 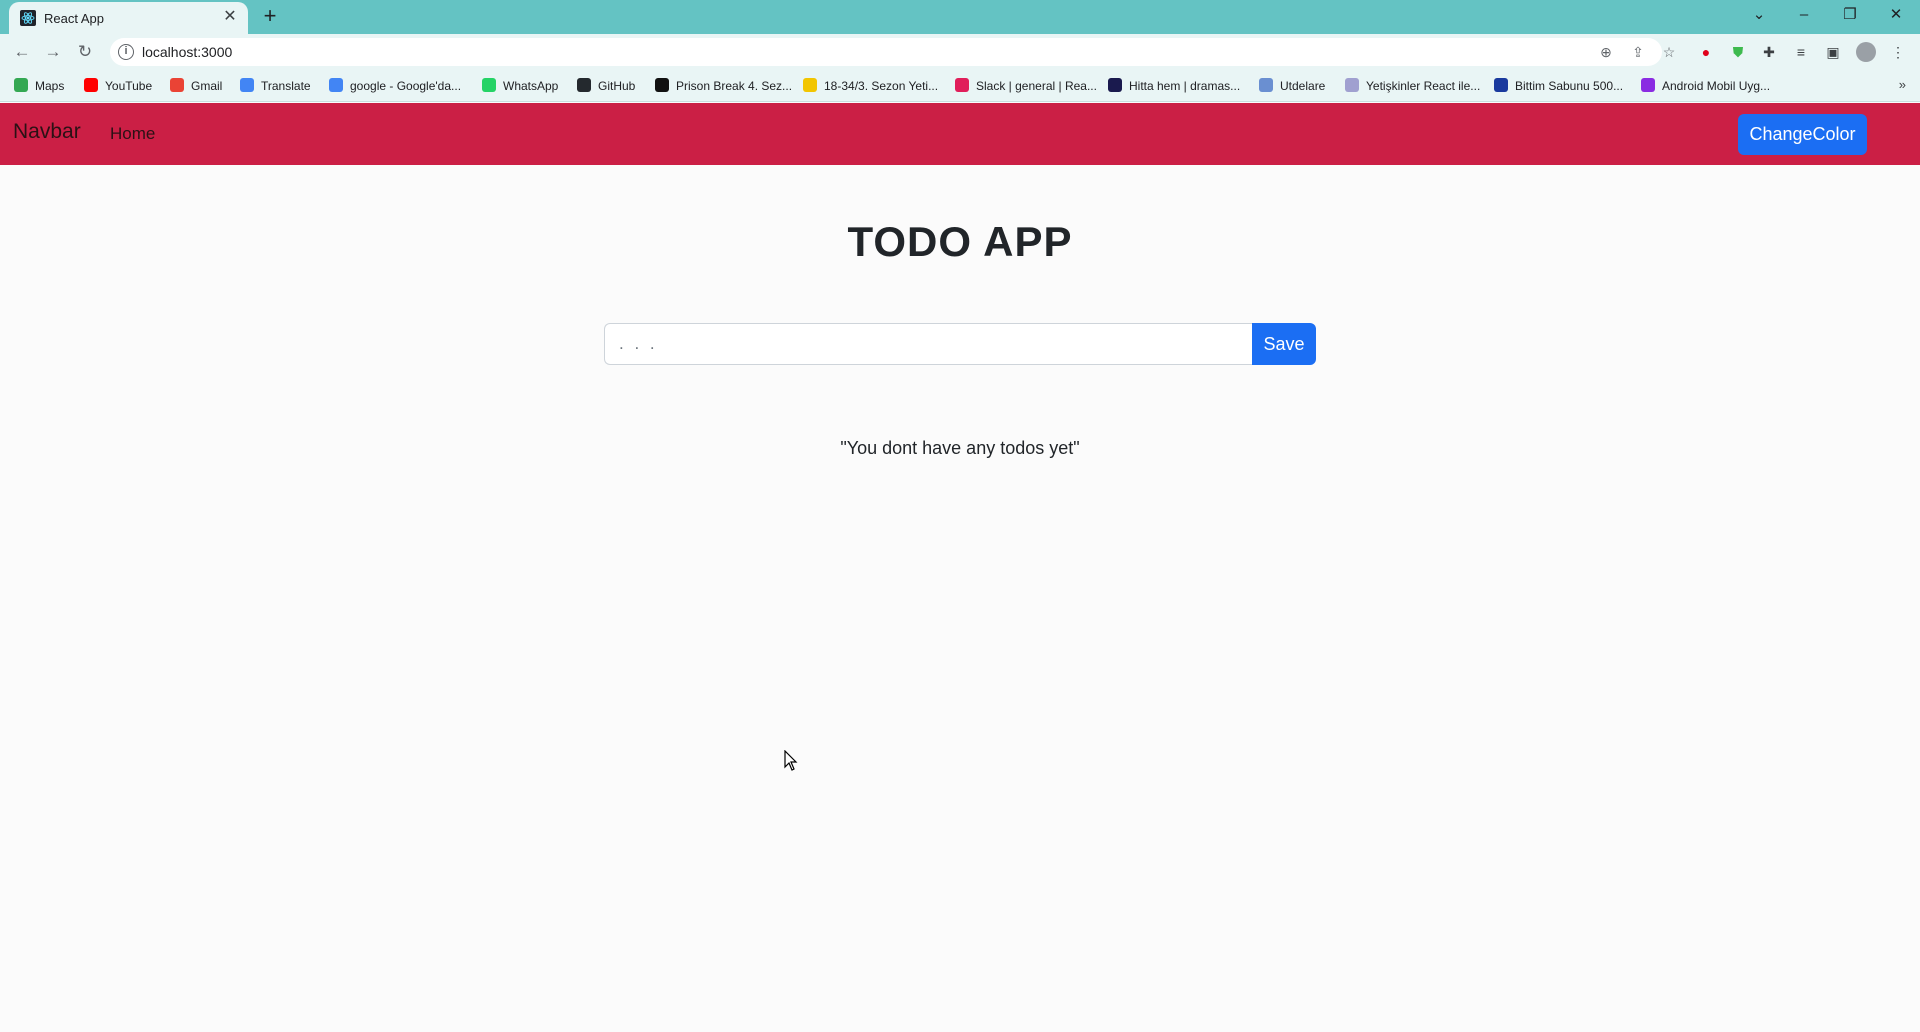 I want to click on translate-icon, so click(x=247, y=85).